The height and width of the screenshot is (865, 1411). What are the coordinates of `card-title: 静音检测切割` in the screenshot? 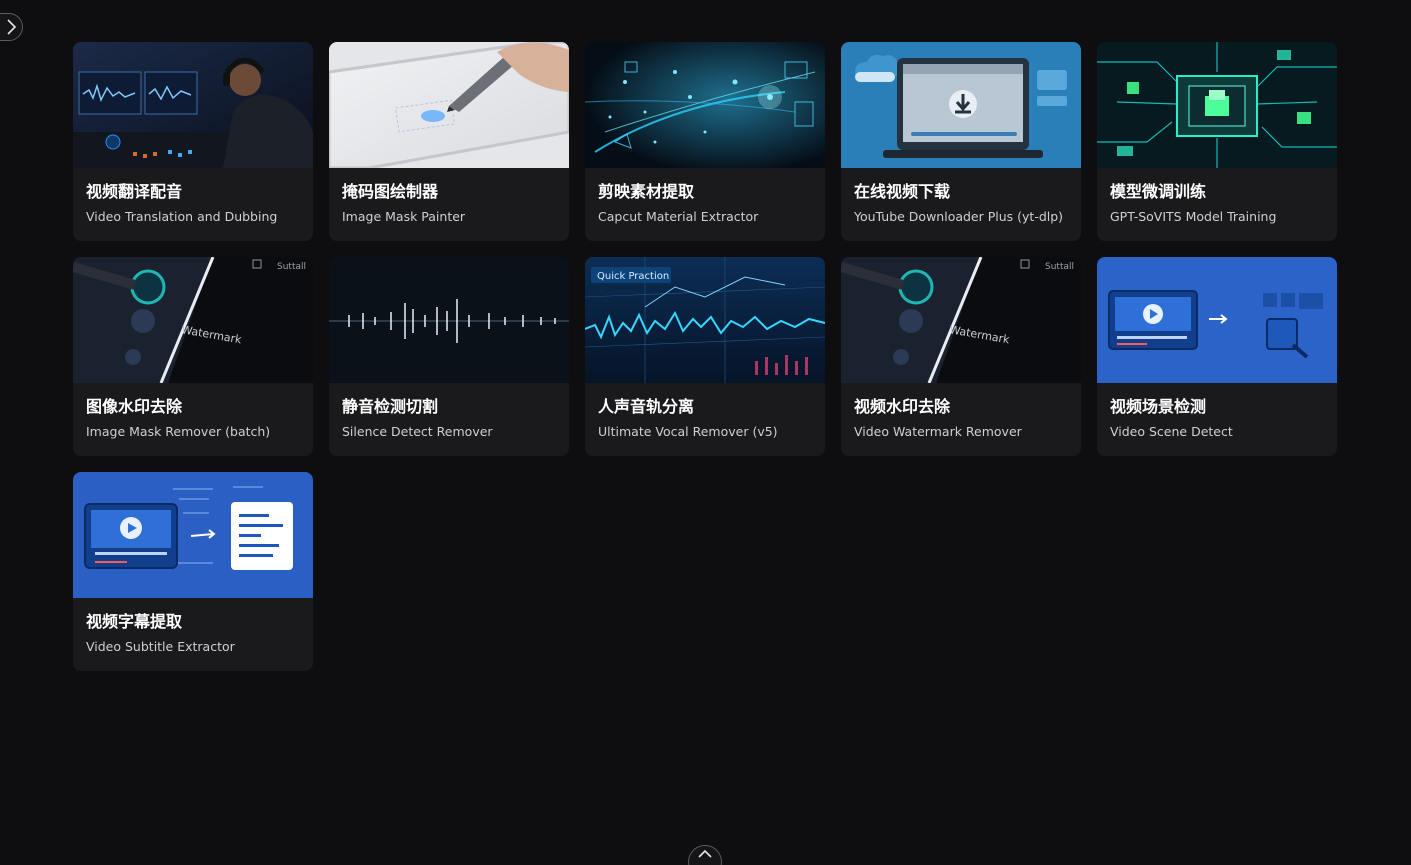 It's located at (390, 406).